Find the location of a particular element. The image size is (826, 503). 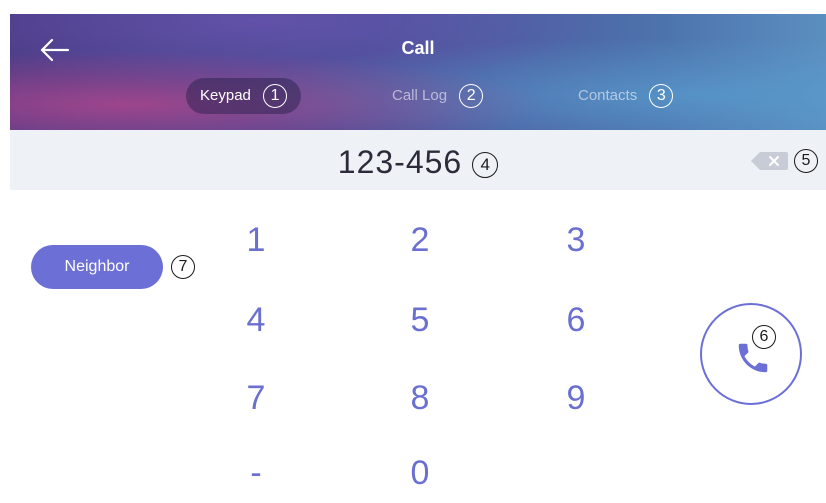

tab-contacts: Contacts 3 is located at coordinates (626, 96).